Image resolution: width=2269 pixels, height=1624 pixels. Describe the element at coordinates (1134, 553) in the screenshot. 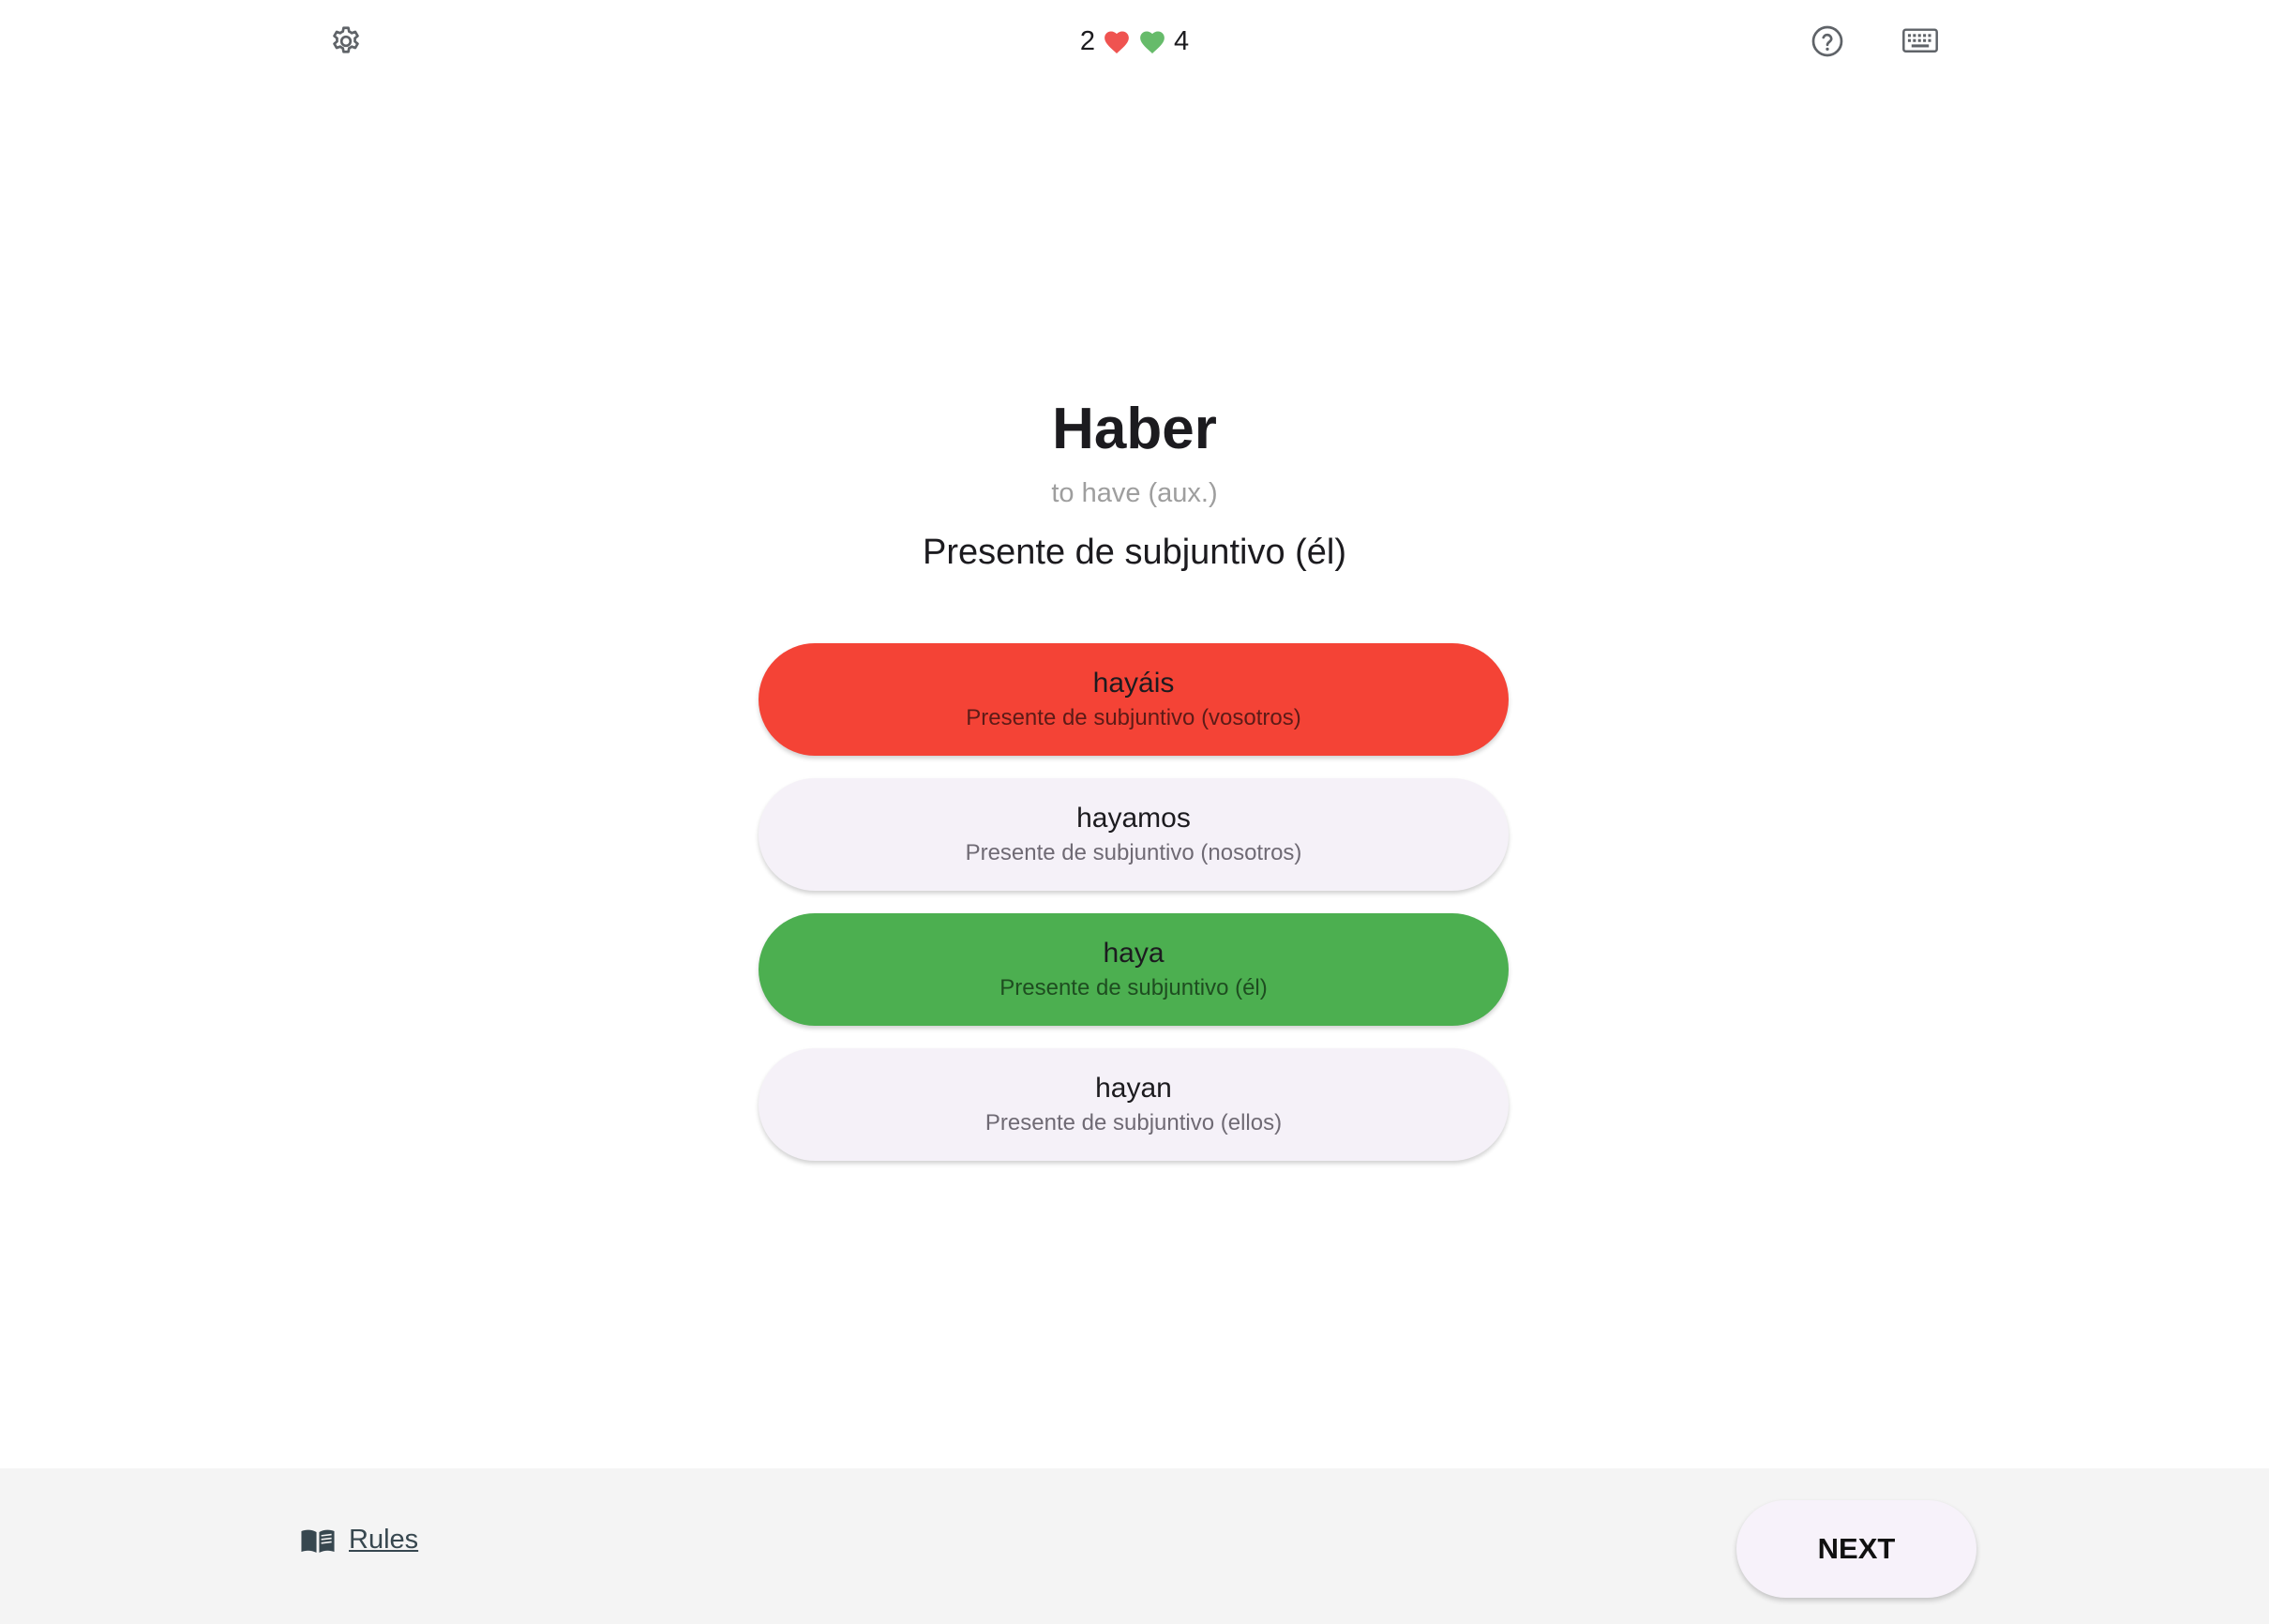

I see `tense-prompt: Presente de subjuntivo (él)` at that location.